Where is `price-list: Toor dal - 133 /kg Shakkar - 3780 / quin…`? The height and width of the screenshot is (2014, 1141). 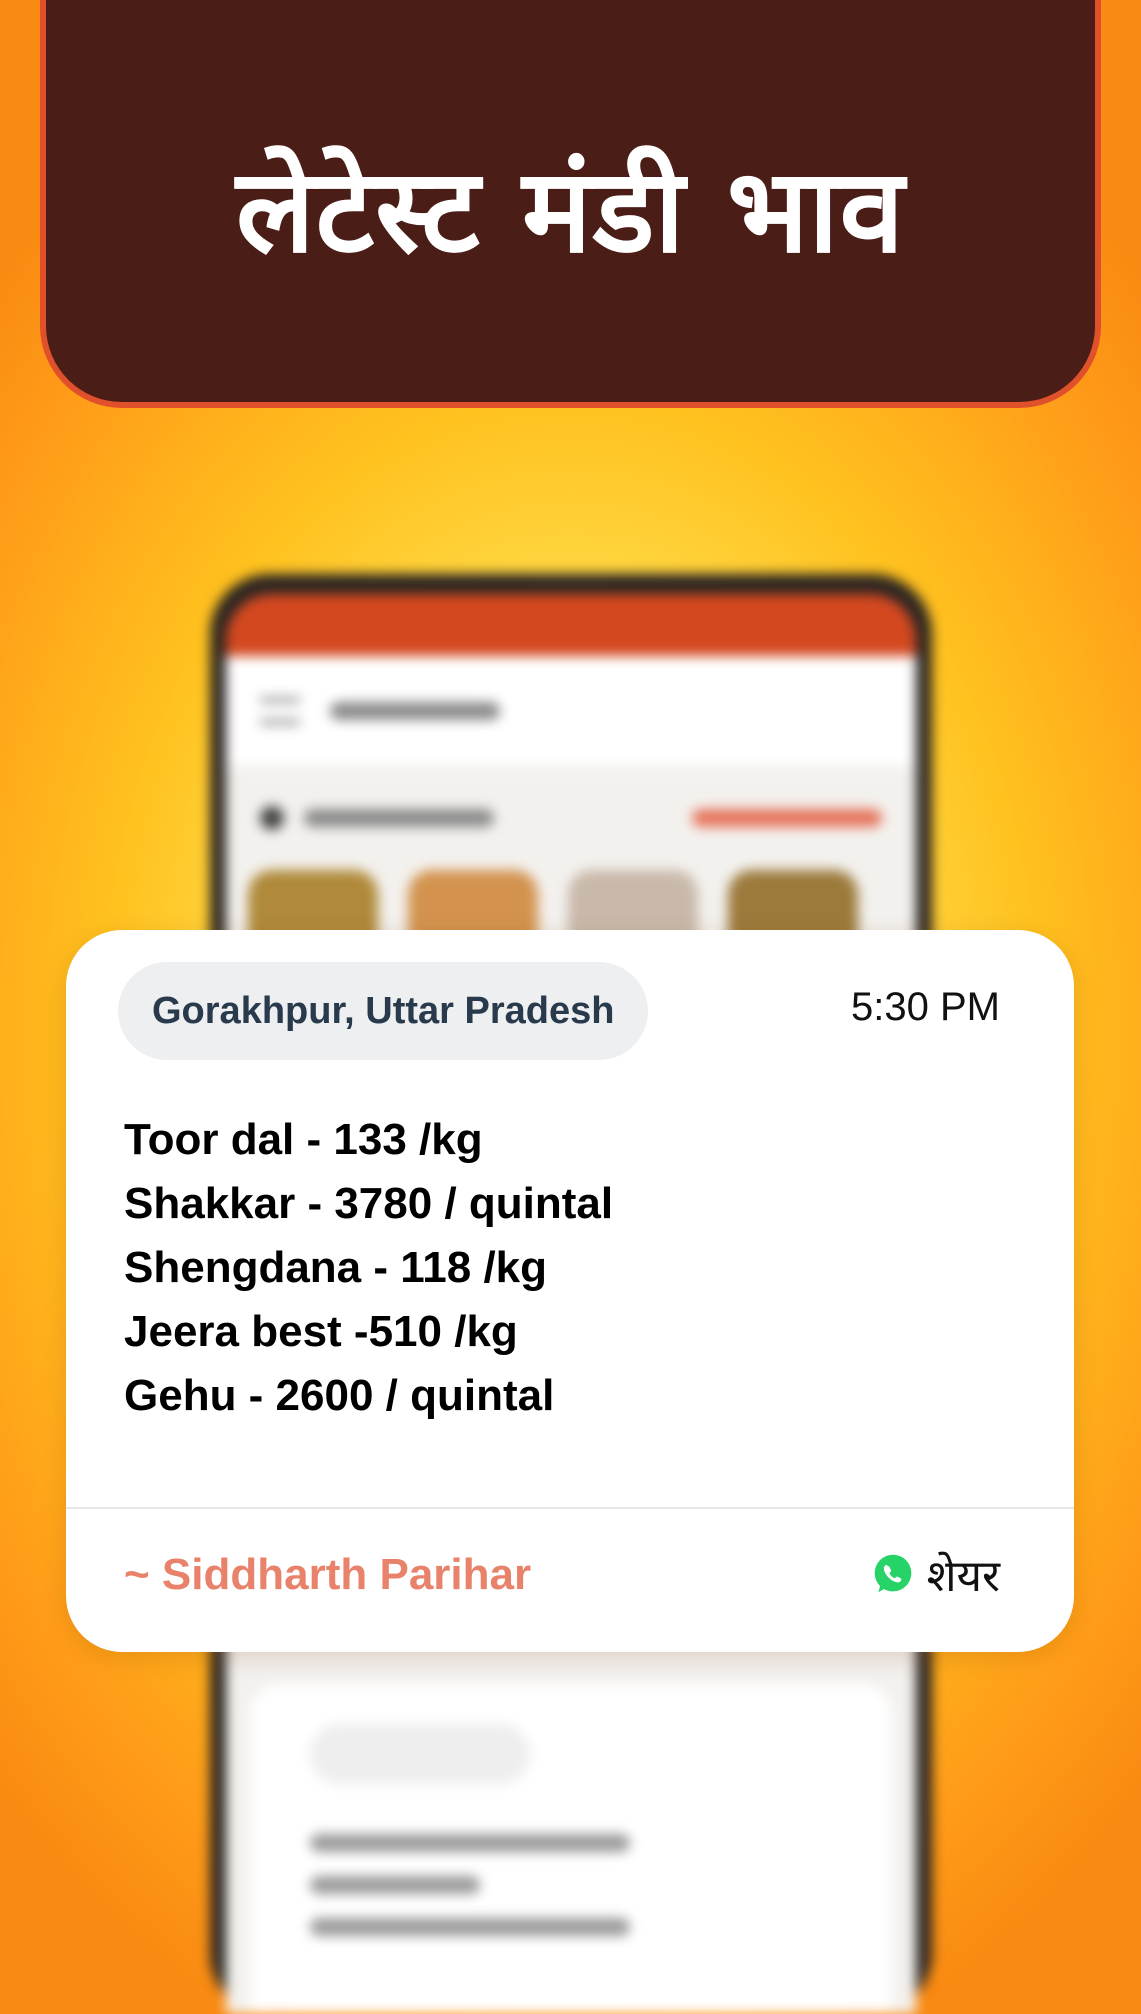 price-list: Toor dal - 133 /kg Shakkar - 3780 / quin… is located at coordinates (368, 1268).